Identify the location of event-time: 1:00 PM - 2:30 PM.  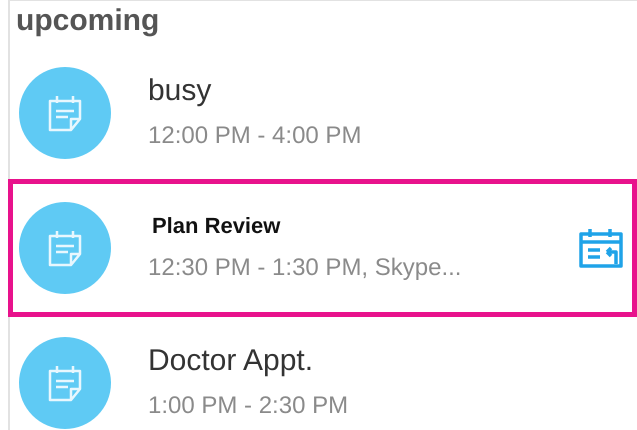
(249, 406).